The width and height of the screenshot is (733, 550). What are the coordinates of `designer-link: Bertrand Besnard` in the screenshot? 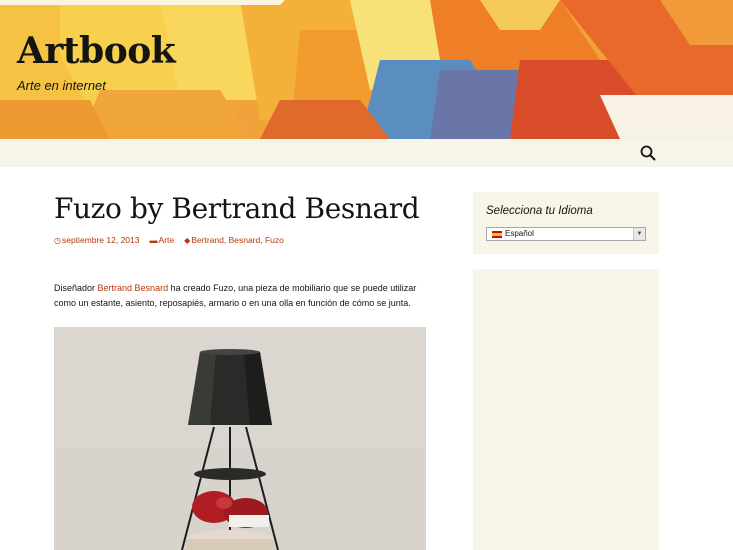 It's located at (133, 288).